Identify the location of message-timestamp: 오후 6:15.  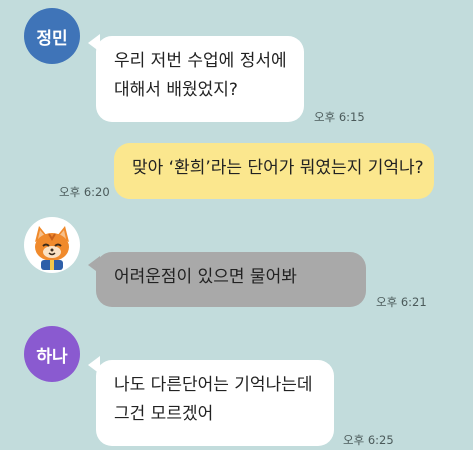
(339, 117).